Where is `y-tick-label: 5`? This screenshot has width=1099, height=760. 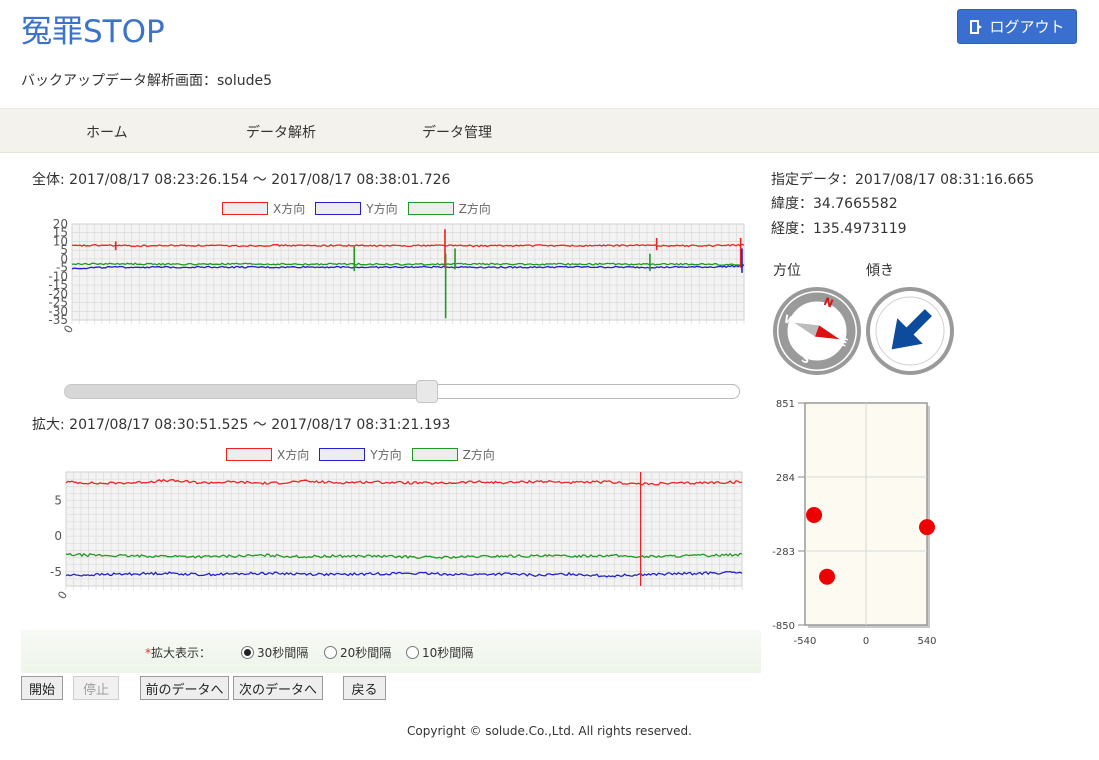
y-tick-label: 5 is located at coordinates (58, 501).